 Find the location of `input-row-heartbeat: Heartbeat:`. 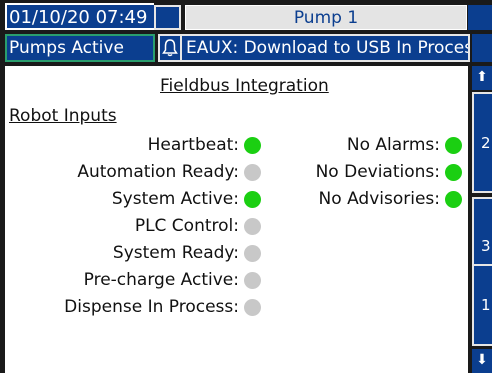

input-row-heartbeat: Heartbeat: is located at coordinates (133, 145).